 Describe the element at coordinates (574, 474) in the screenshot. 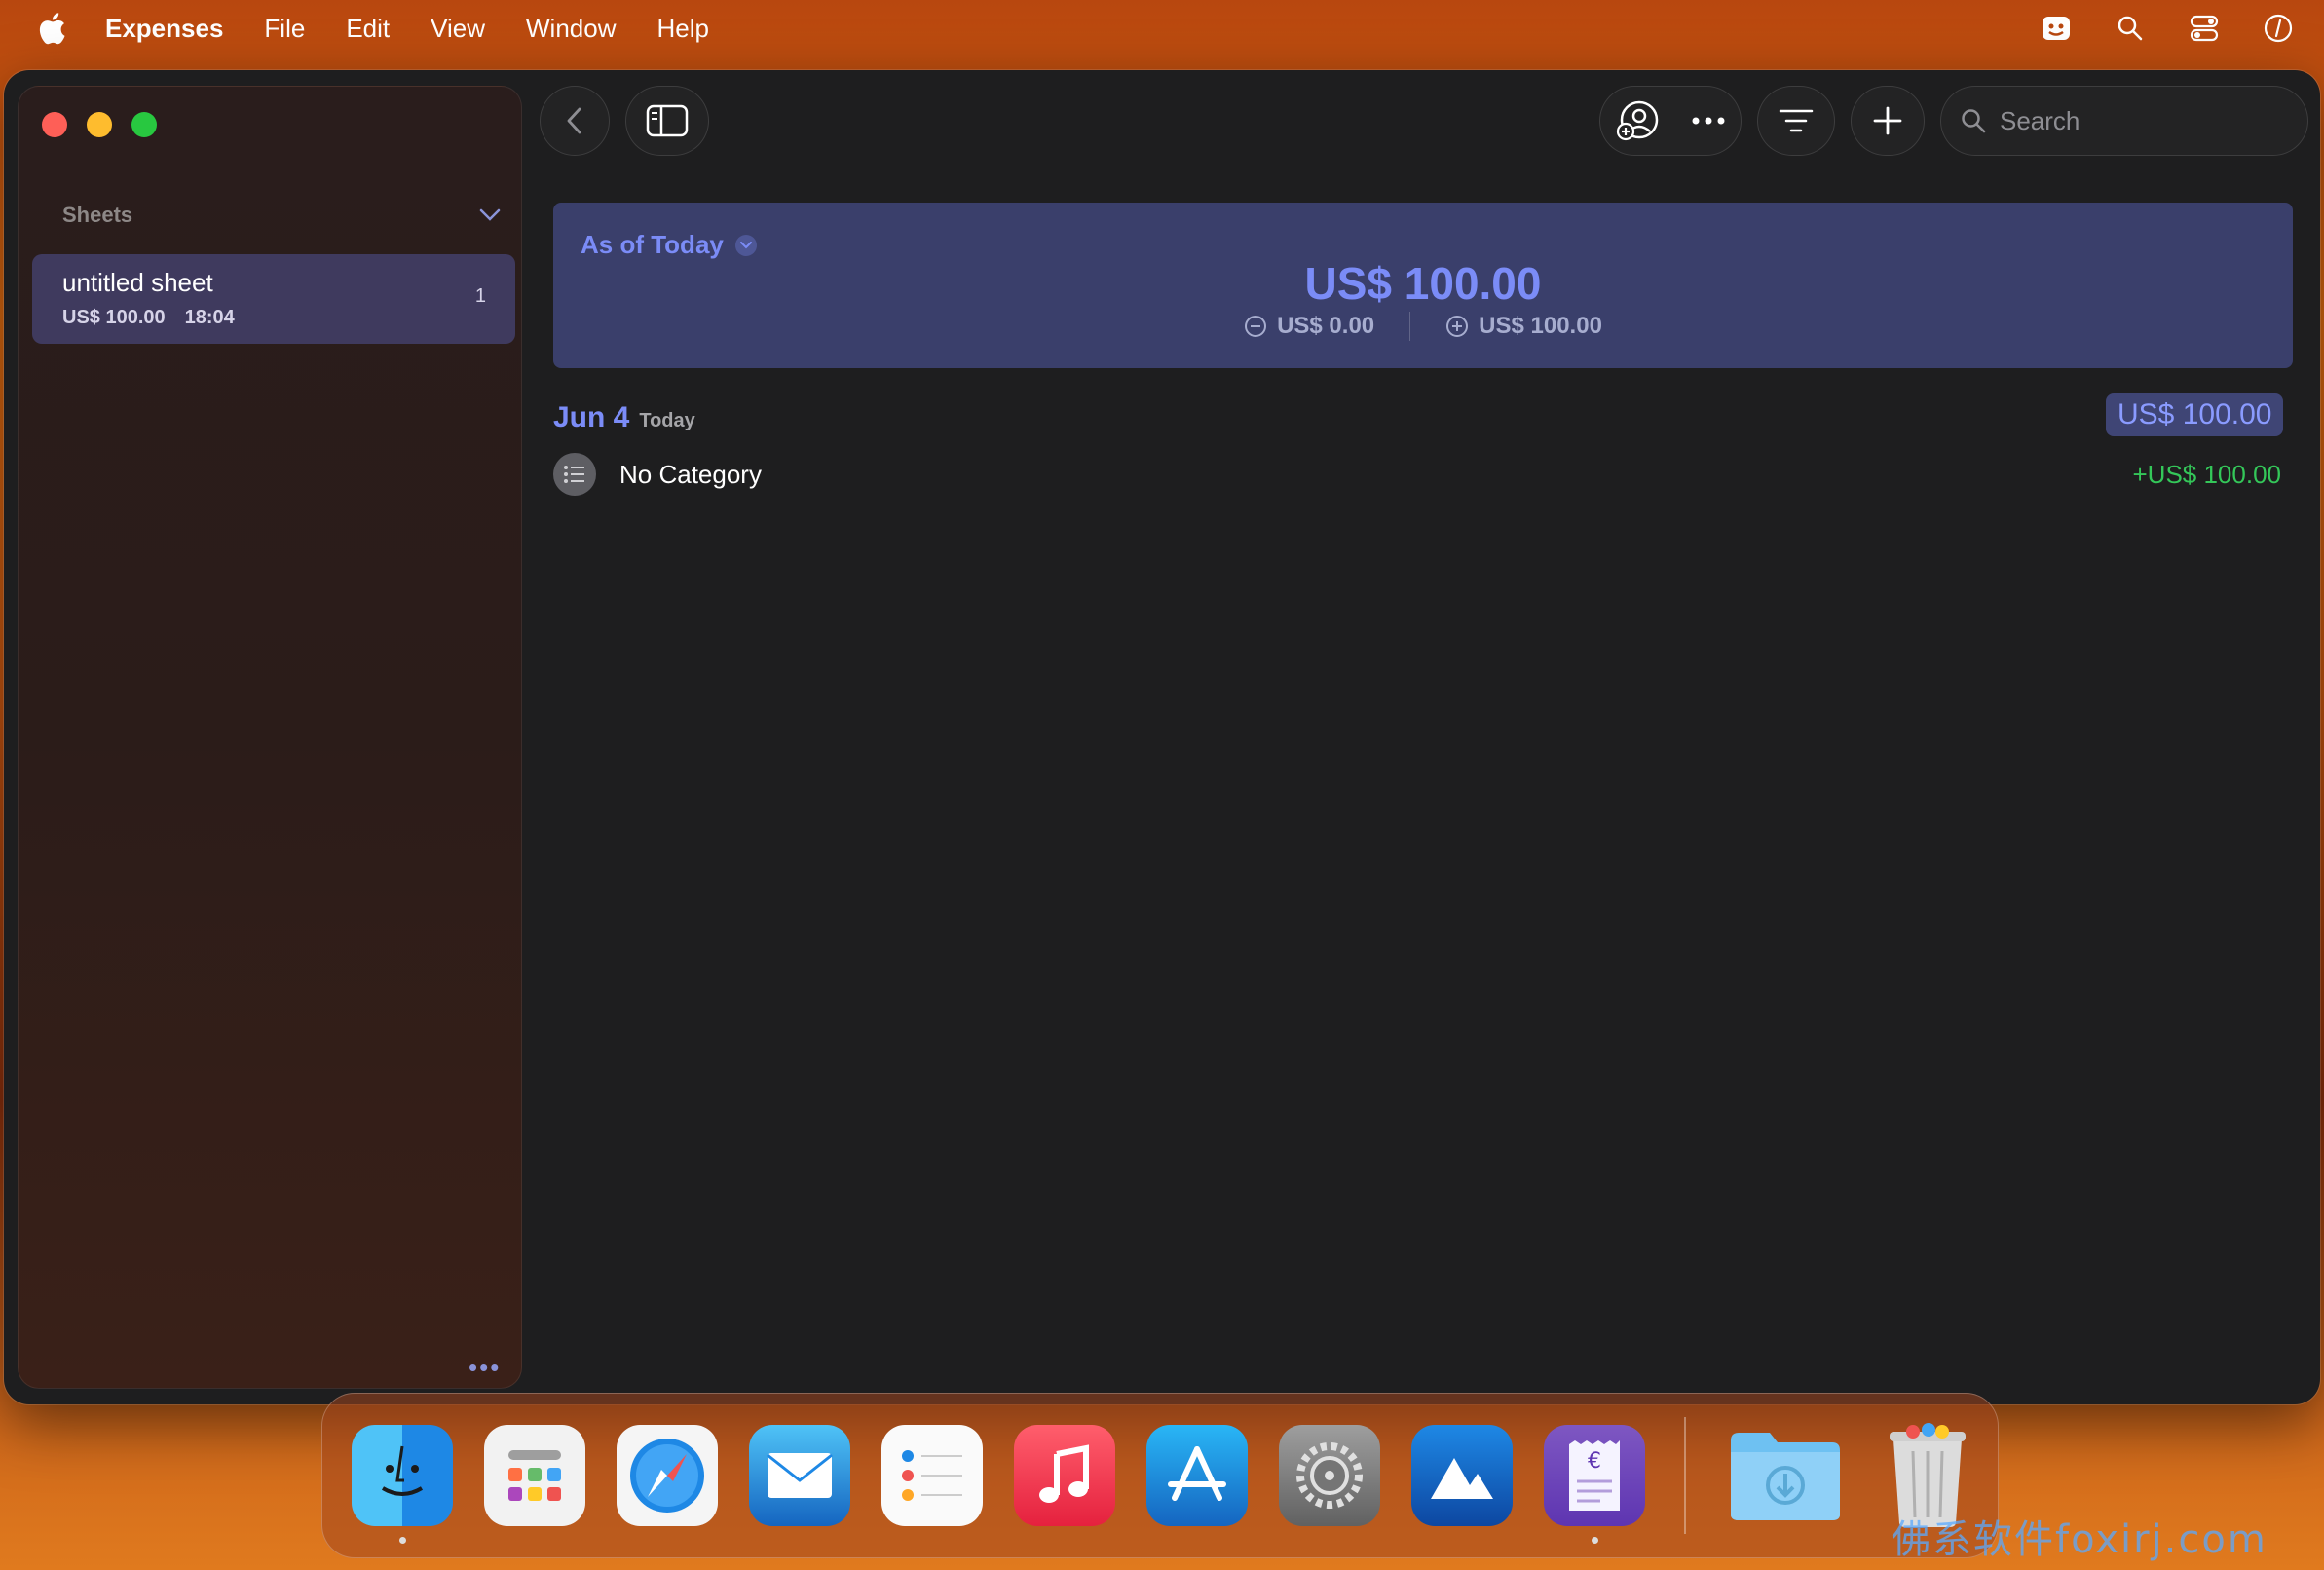

I see `list-category-icon` at that location.